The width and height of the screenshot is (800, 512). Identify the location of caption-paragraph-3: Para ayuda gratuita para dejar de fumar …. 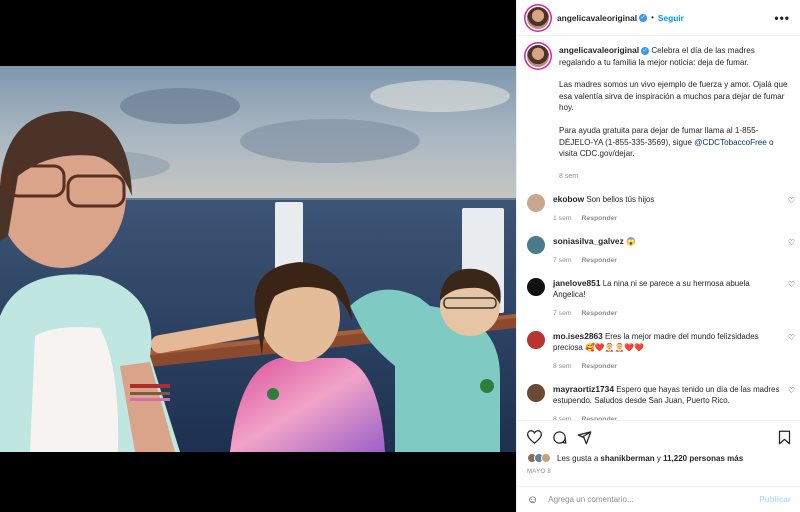
(675, 142).